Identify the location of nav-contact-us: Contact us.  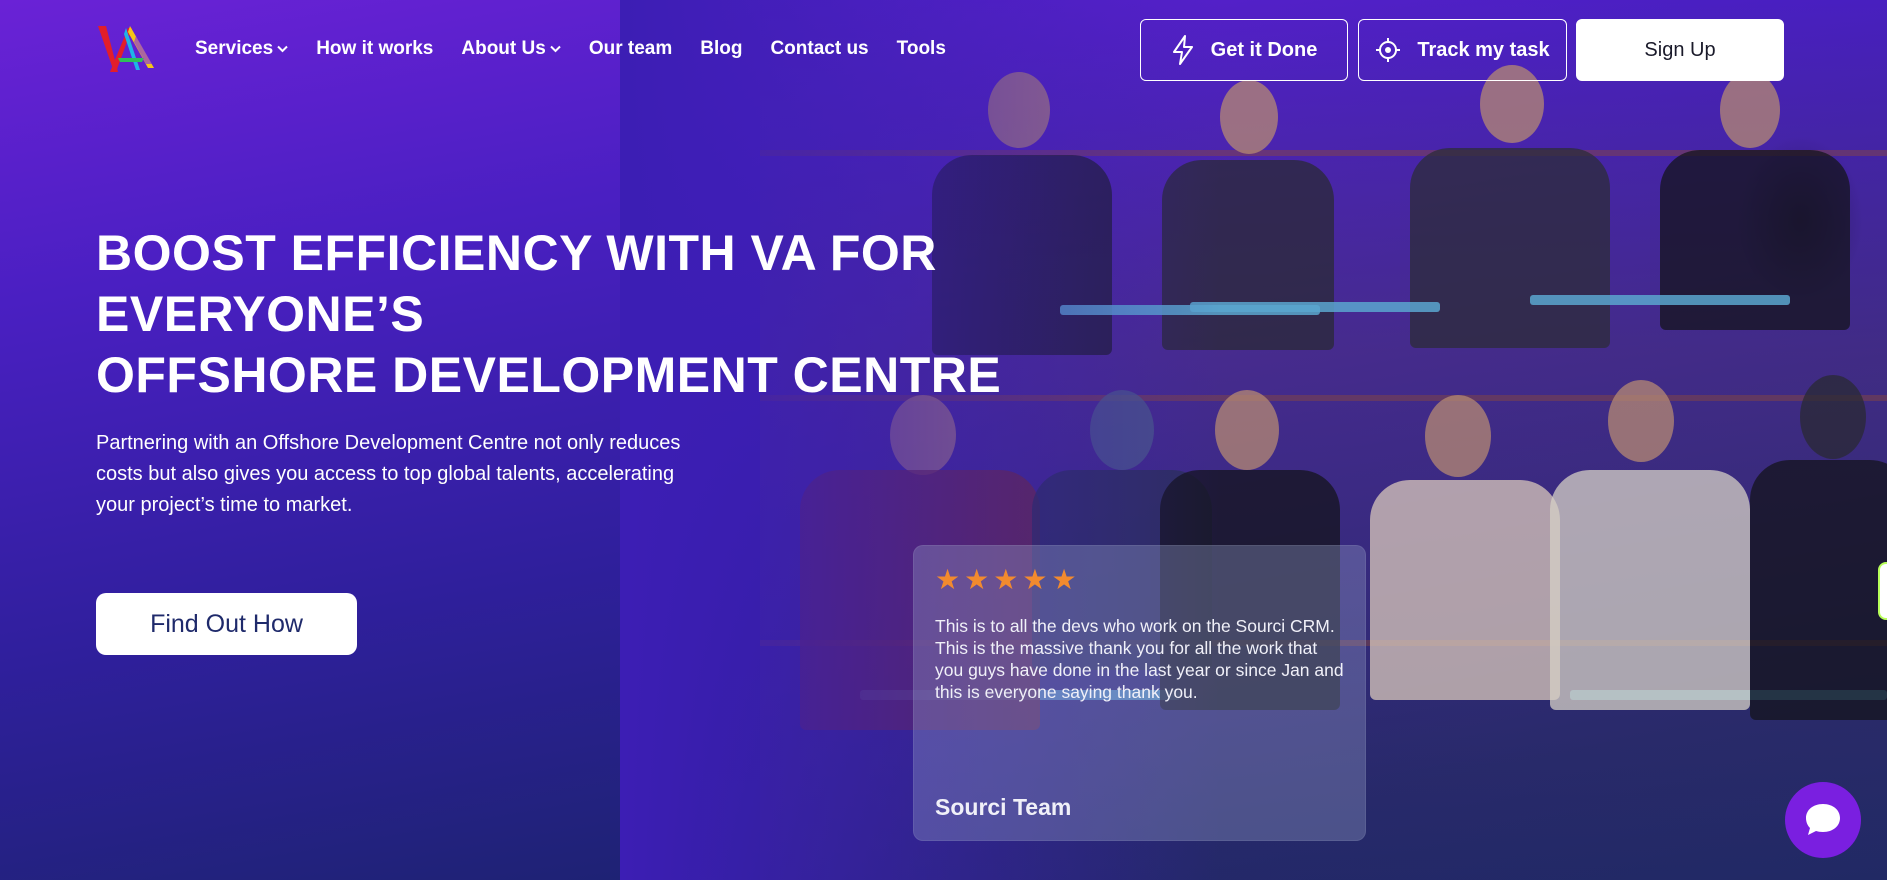
(819, 49).